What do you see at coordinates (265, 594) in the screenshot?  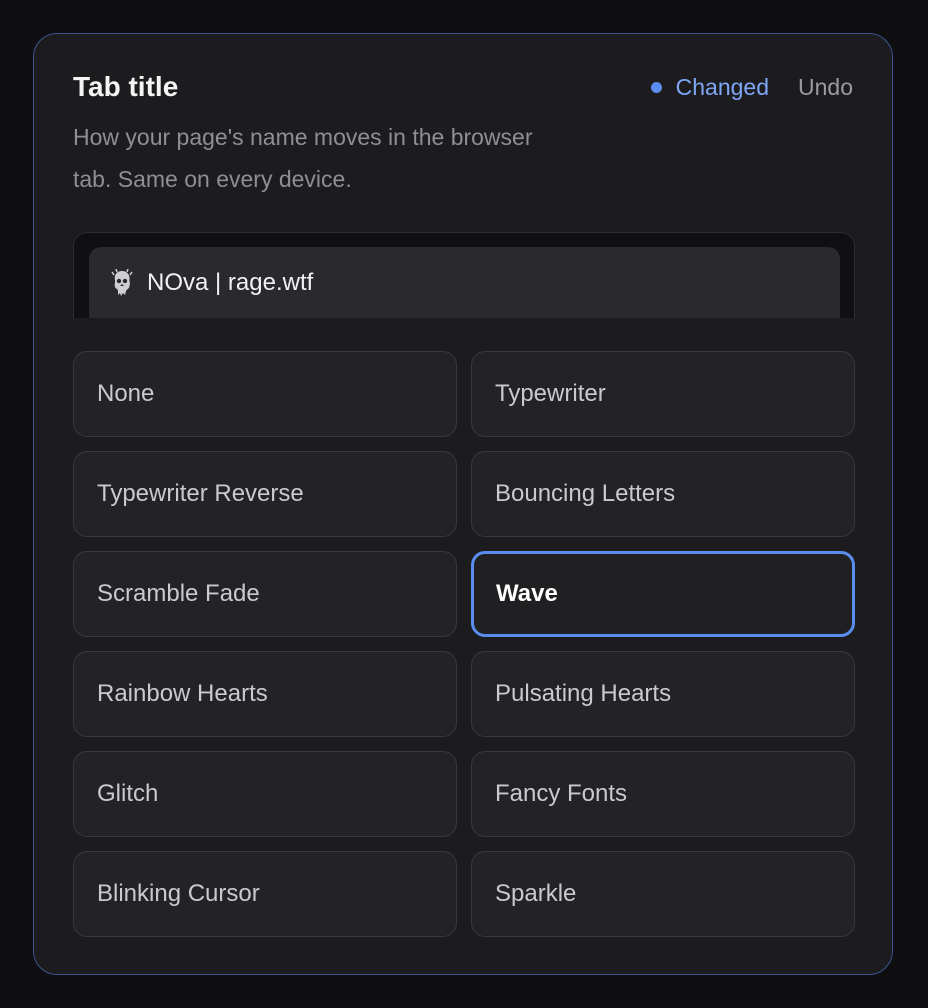 I see `option-scramble-fade: Scramble Fade` at bounding box center [265, 594].